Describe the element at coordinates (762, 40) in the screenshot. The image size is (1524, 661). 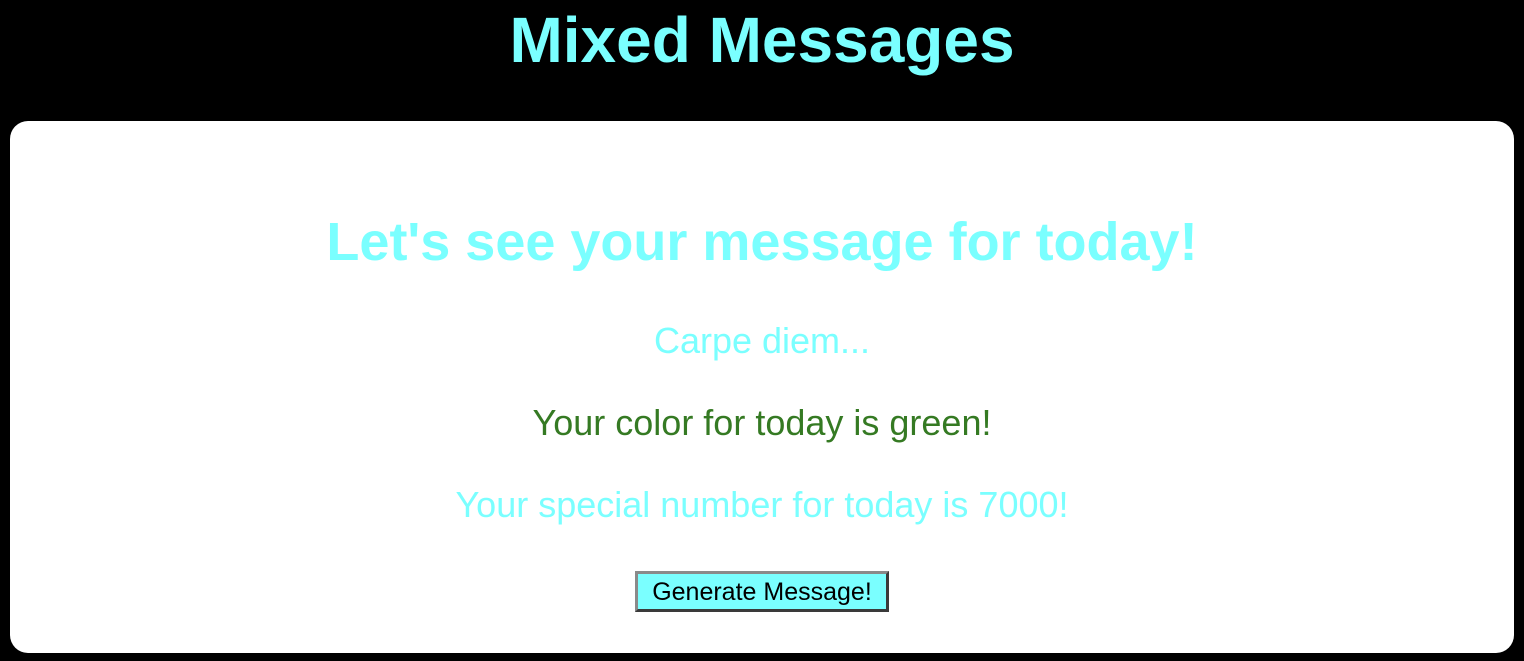
I see `app-title: Mixed Messages` at that location.